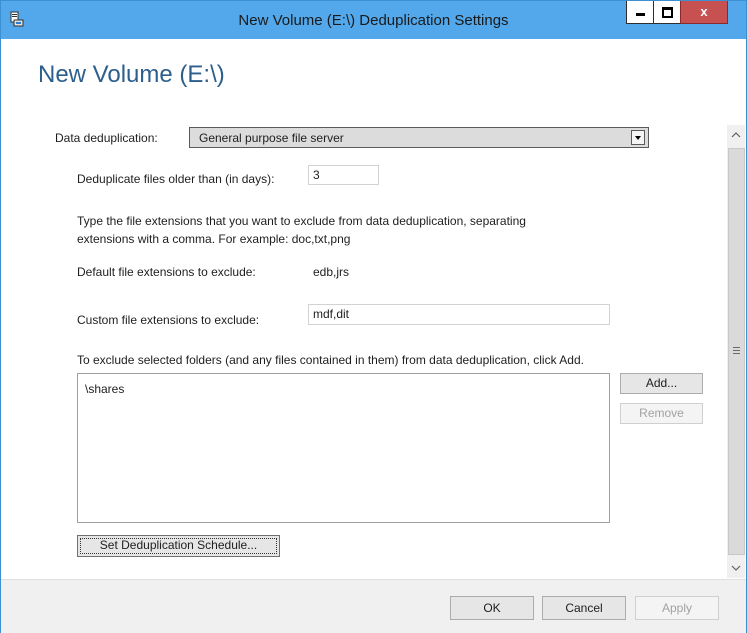 The width and height of the screenshot is (747, 633). I want to click on focus-ring, so click(178, 546).